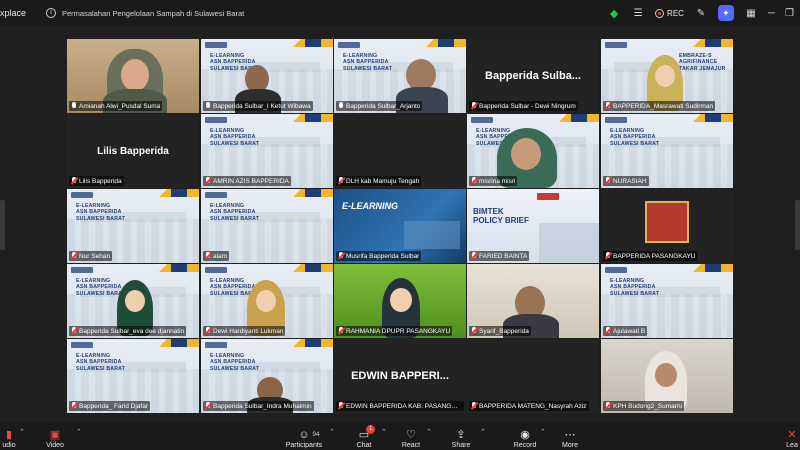 The width and height of the screenshot is (800, 450). I want to click on participant-tile: BAPPERIDA PASANGKAYU, so click(667, 226).